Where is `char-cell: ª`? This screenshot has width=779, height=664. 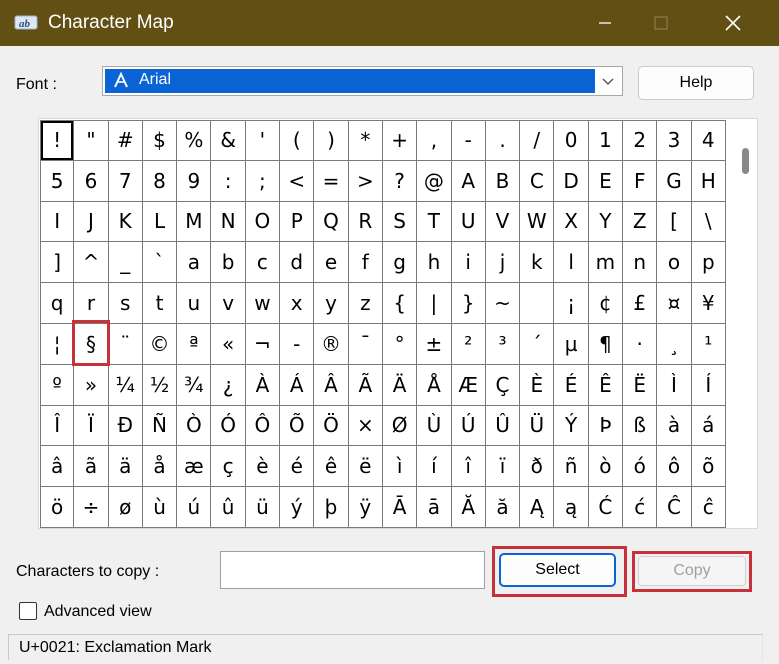 char-cell: ª is located at coordinates (194, 344).